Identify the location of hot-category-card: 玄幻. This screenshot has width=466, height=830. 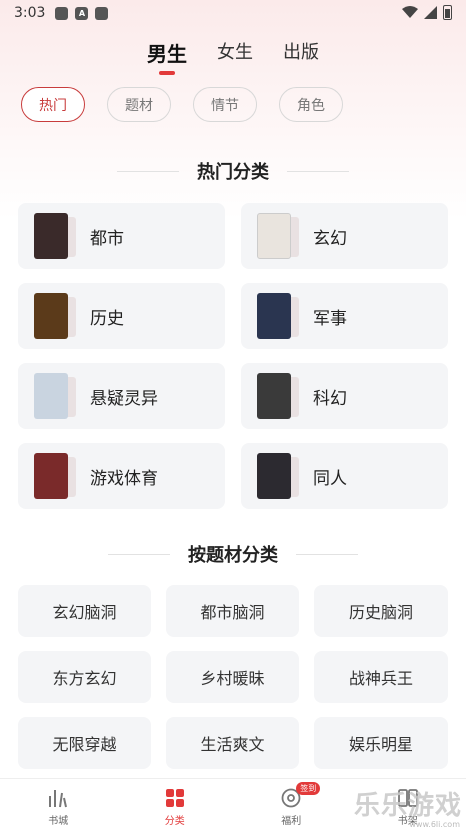
(344, 236).